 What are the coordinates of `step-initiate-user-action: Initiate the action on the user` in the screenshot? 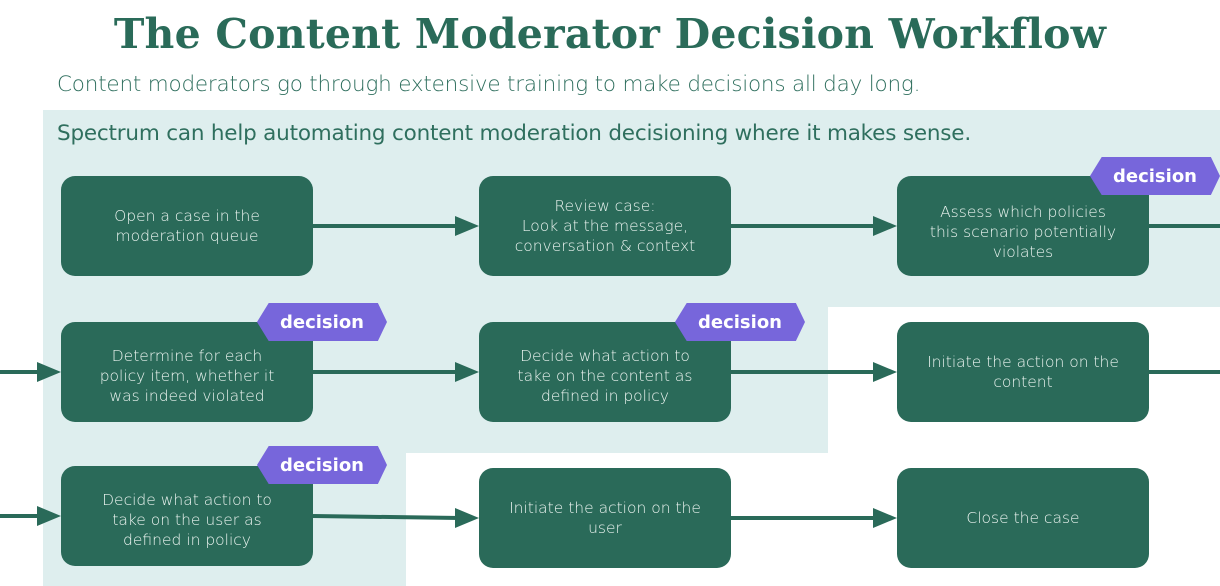 It's located at (605, 518).